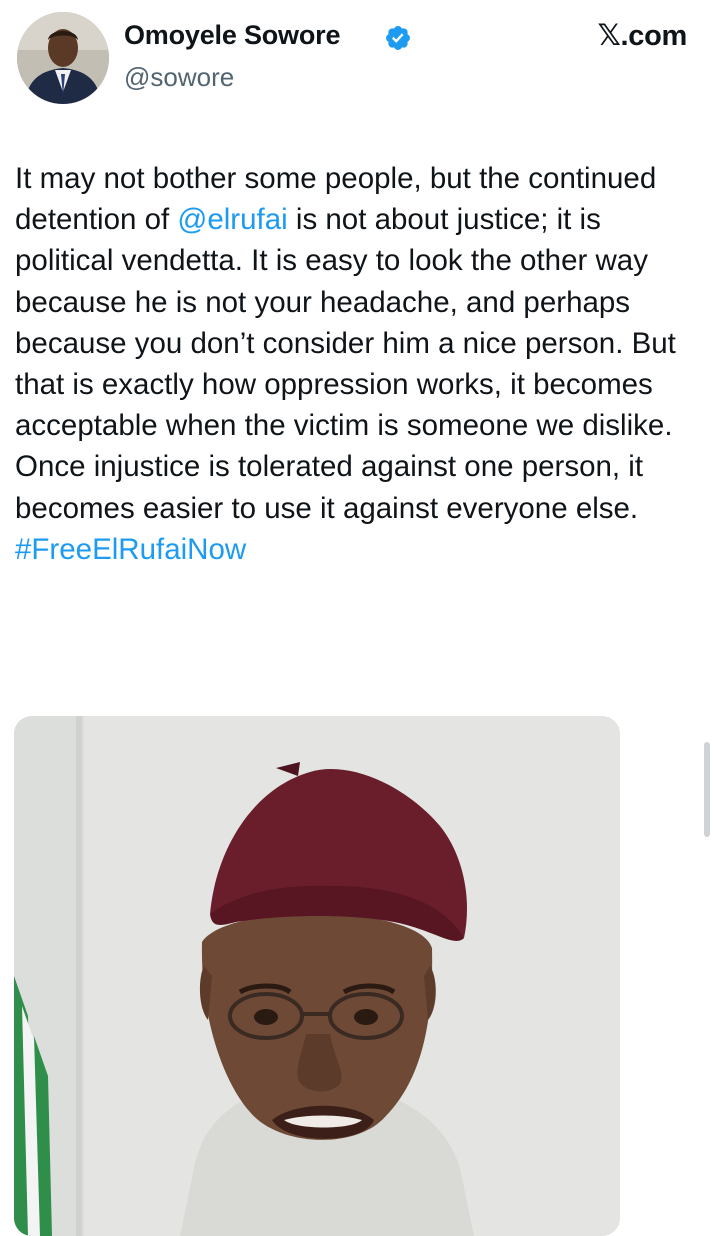  I want to click on verified-badge-icon, so click(398, 38).